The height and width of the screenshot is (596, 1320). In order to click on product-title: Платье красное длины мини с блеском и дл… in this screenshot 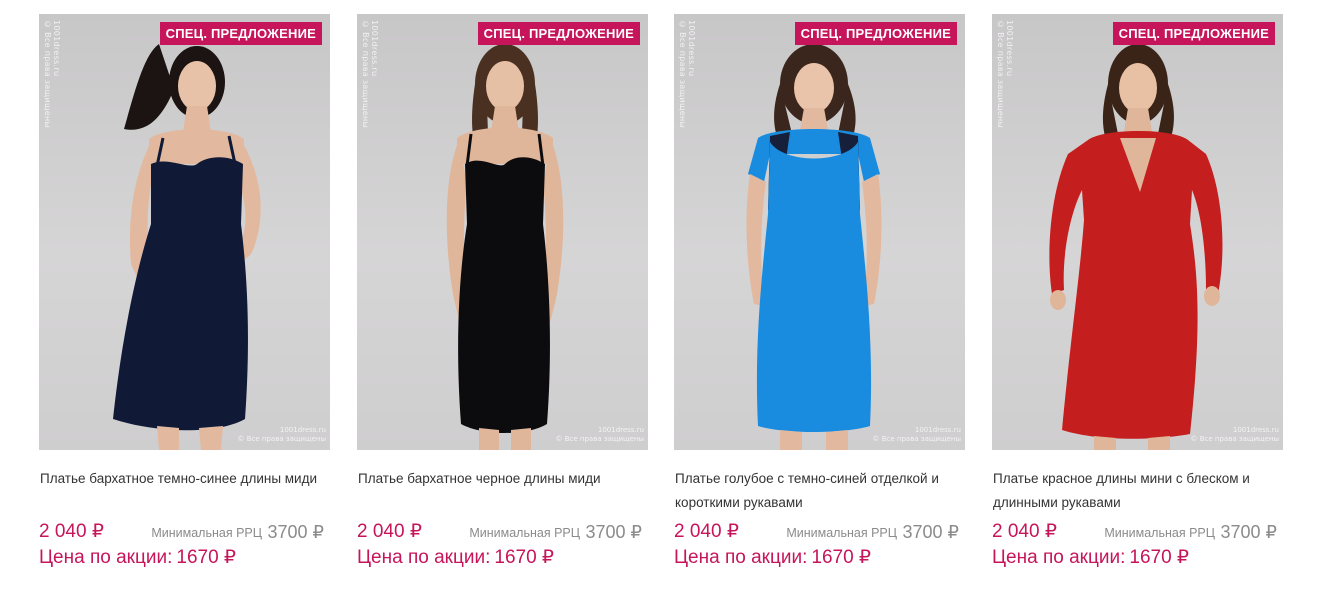, I will do `click(1137, 491)`.